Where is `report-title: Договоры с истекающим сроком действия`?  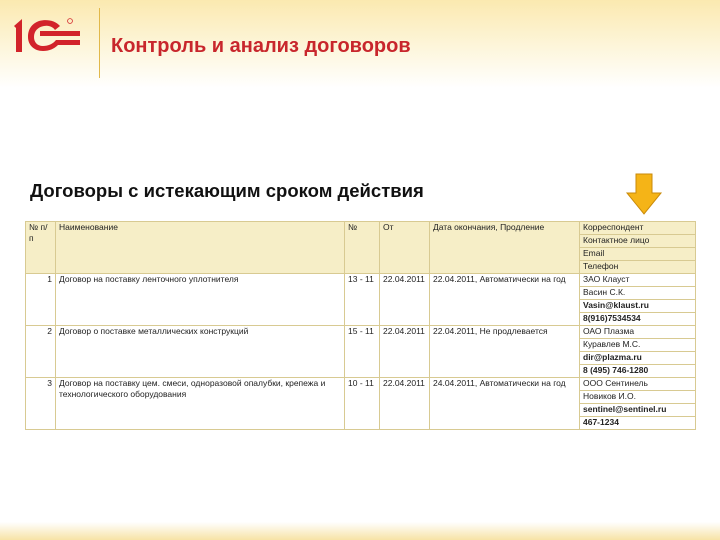
report-title: Договоры с истекающим сроком действия is located at coordinates (227, 190).